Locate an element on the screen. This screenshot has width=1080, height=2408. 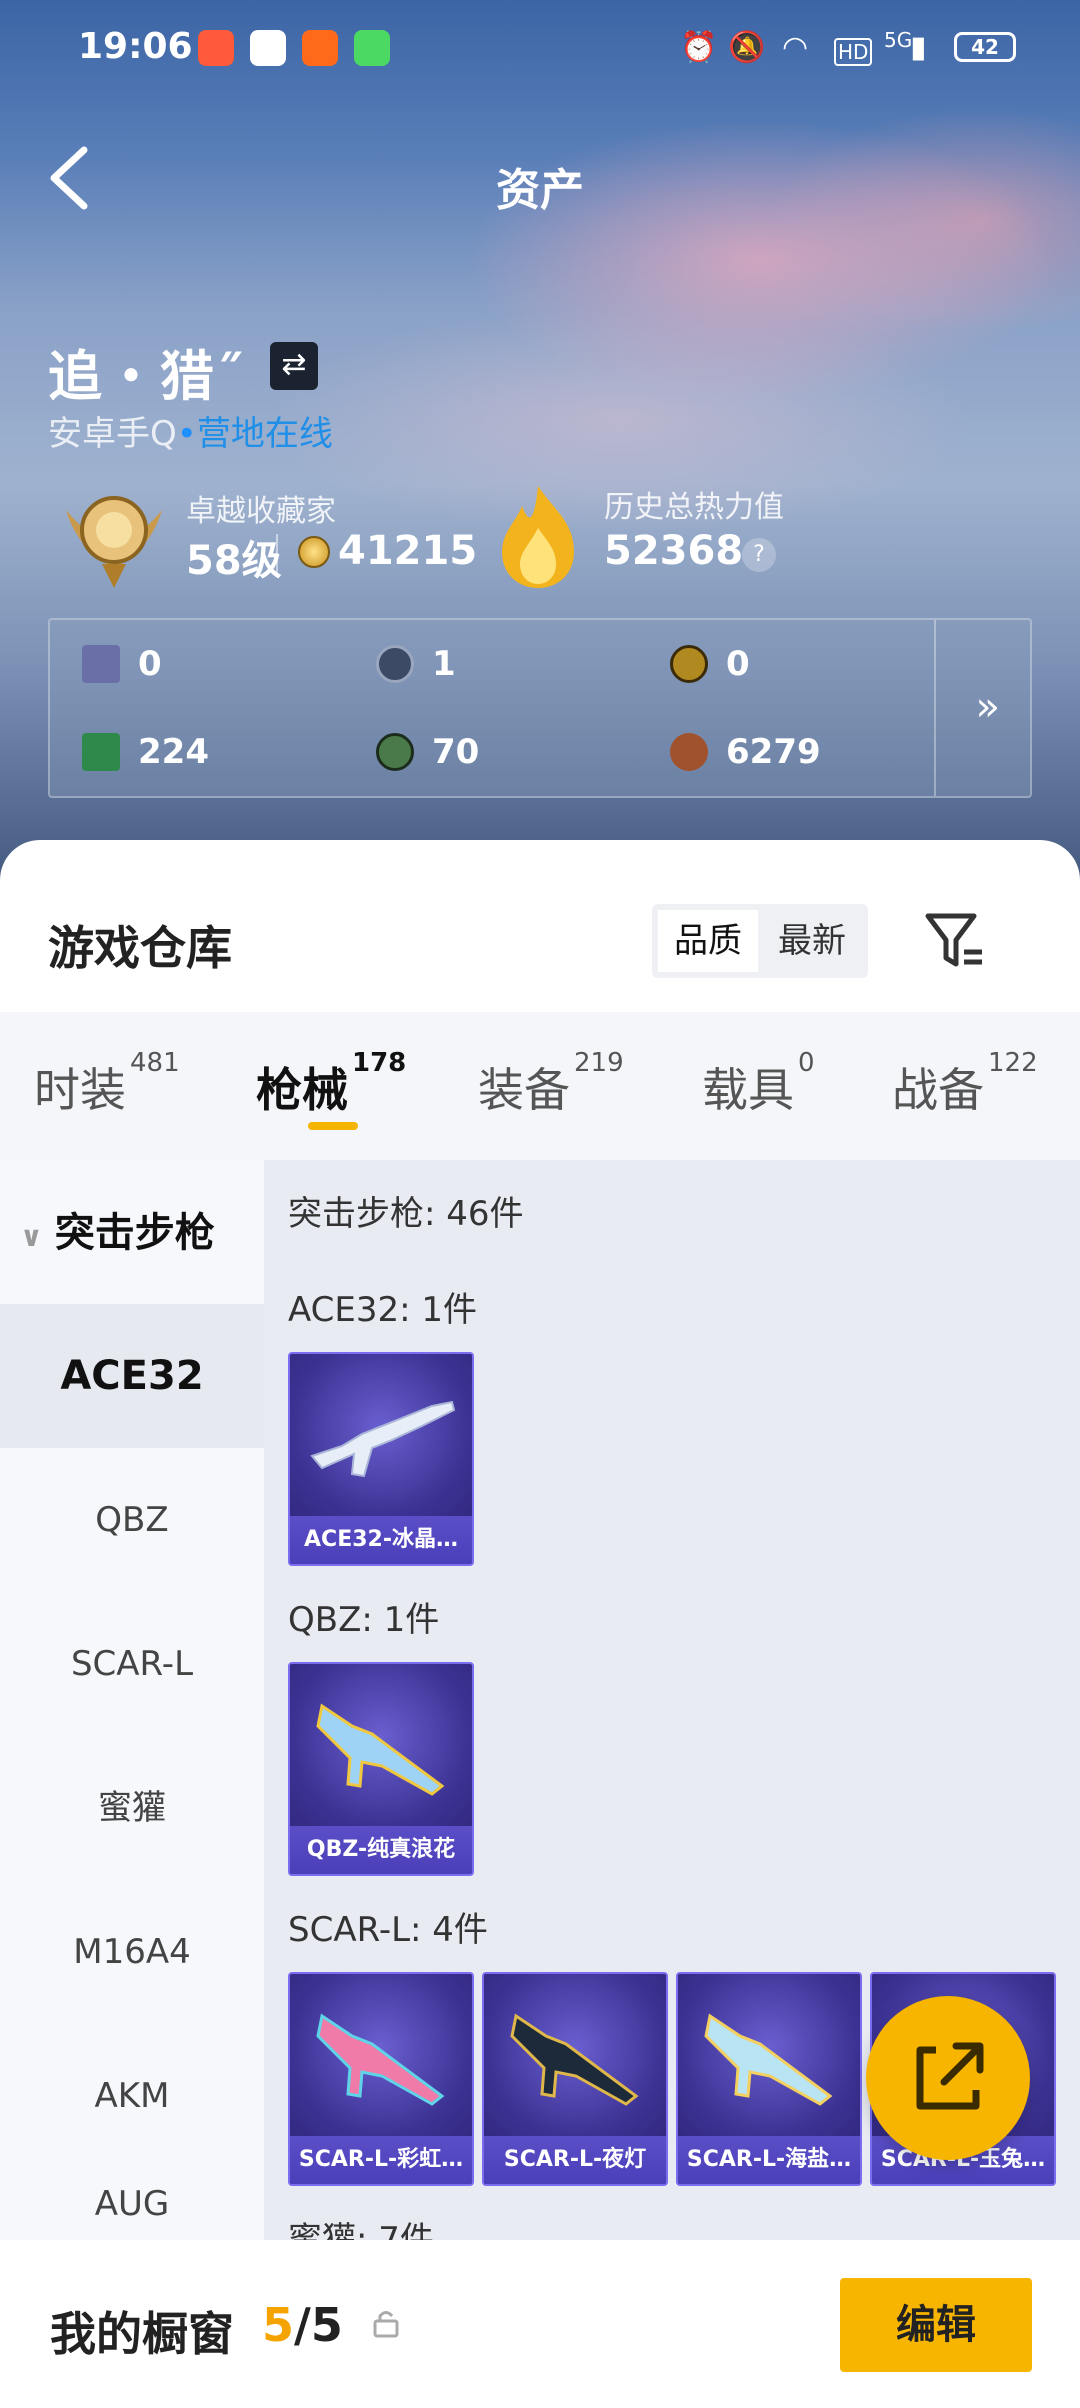
category-tabs: 时装 481 枪械 178 装备 219 载具 0 战备 122 is located at coordinates (540, 1086).